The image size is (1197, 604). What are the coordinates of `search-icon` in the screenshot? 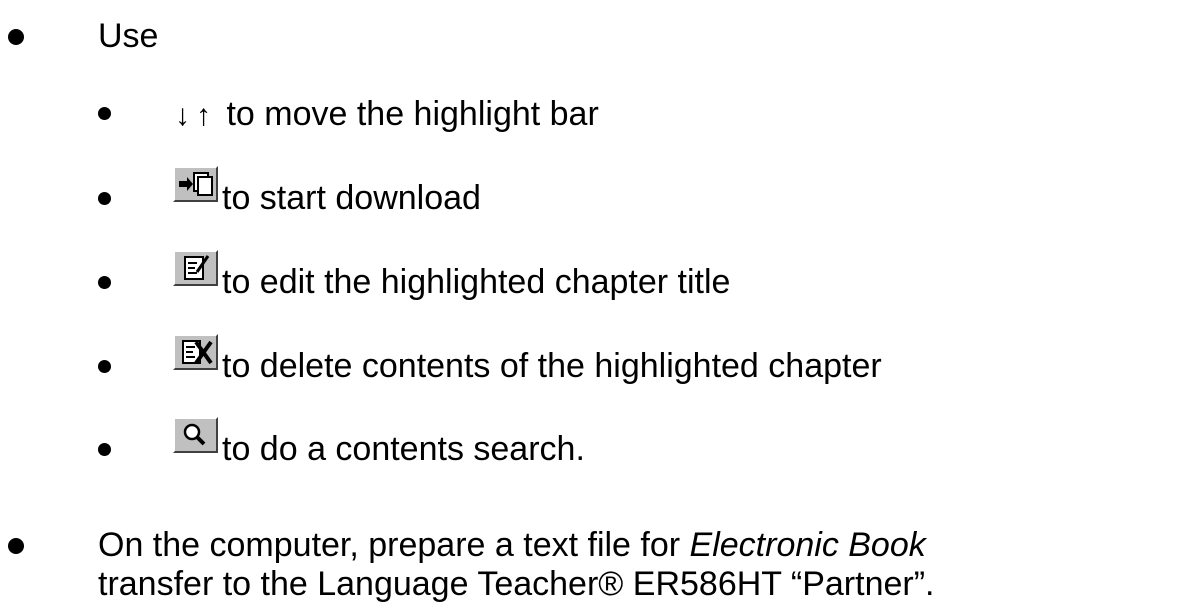 It's located at (194, 434).